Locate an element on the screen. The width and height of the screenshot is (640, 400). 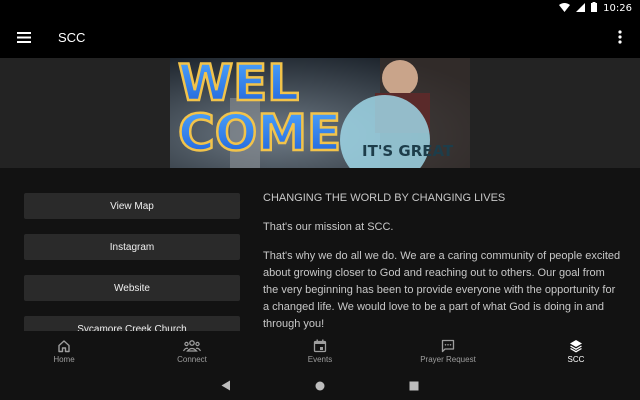
mission-paragraph-1: That's our mission at SCC. is located at coordinates (328, 227).